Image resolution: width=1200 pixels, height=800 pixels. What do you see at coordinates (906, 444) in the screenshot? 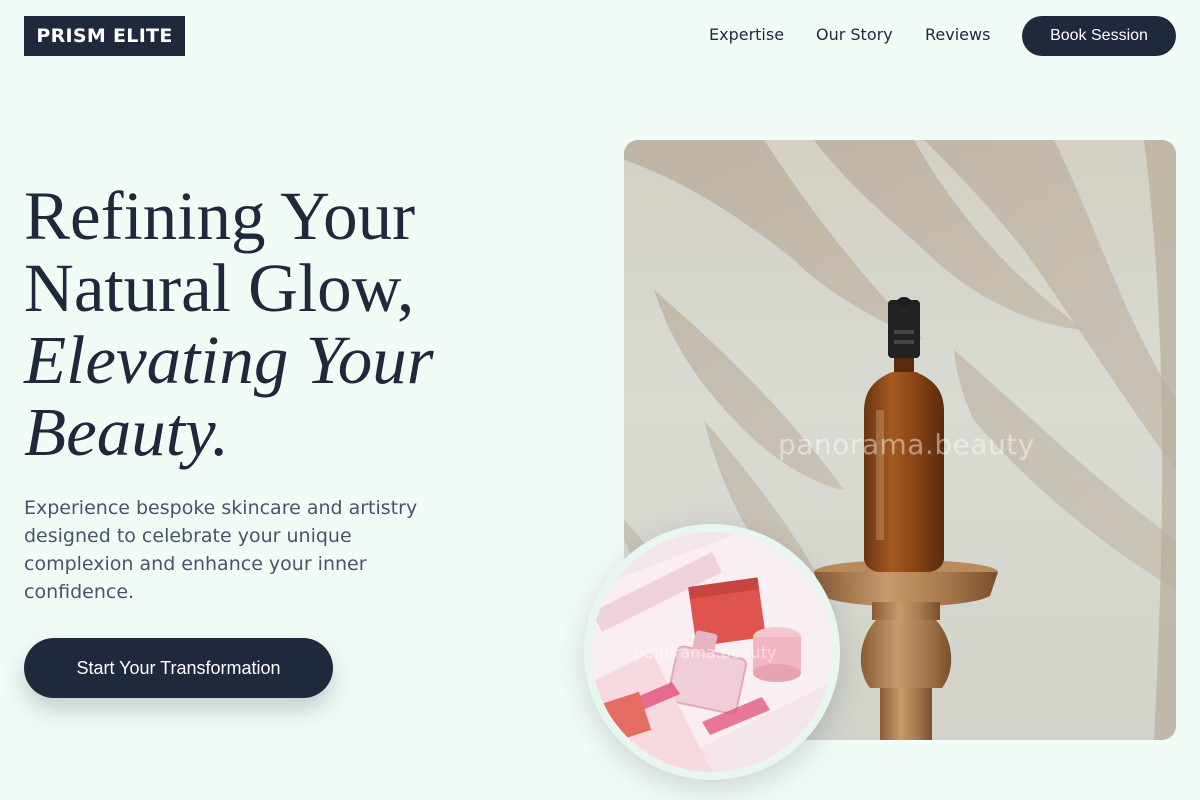
I see `hero-image-watermark: panorama.beauty` at bounding box center [906, 444].